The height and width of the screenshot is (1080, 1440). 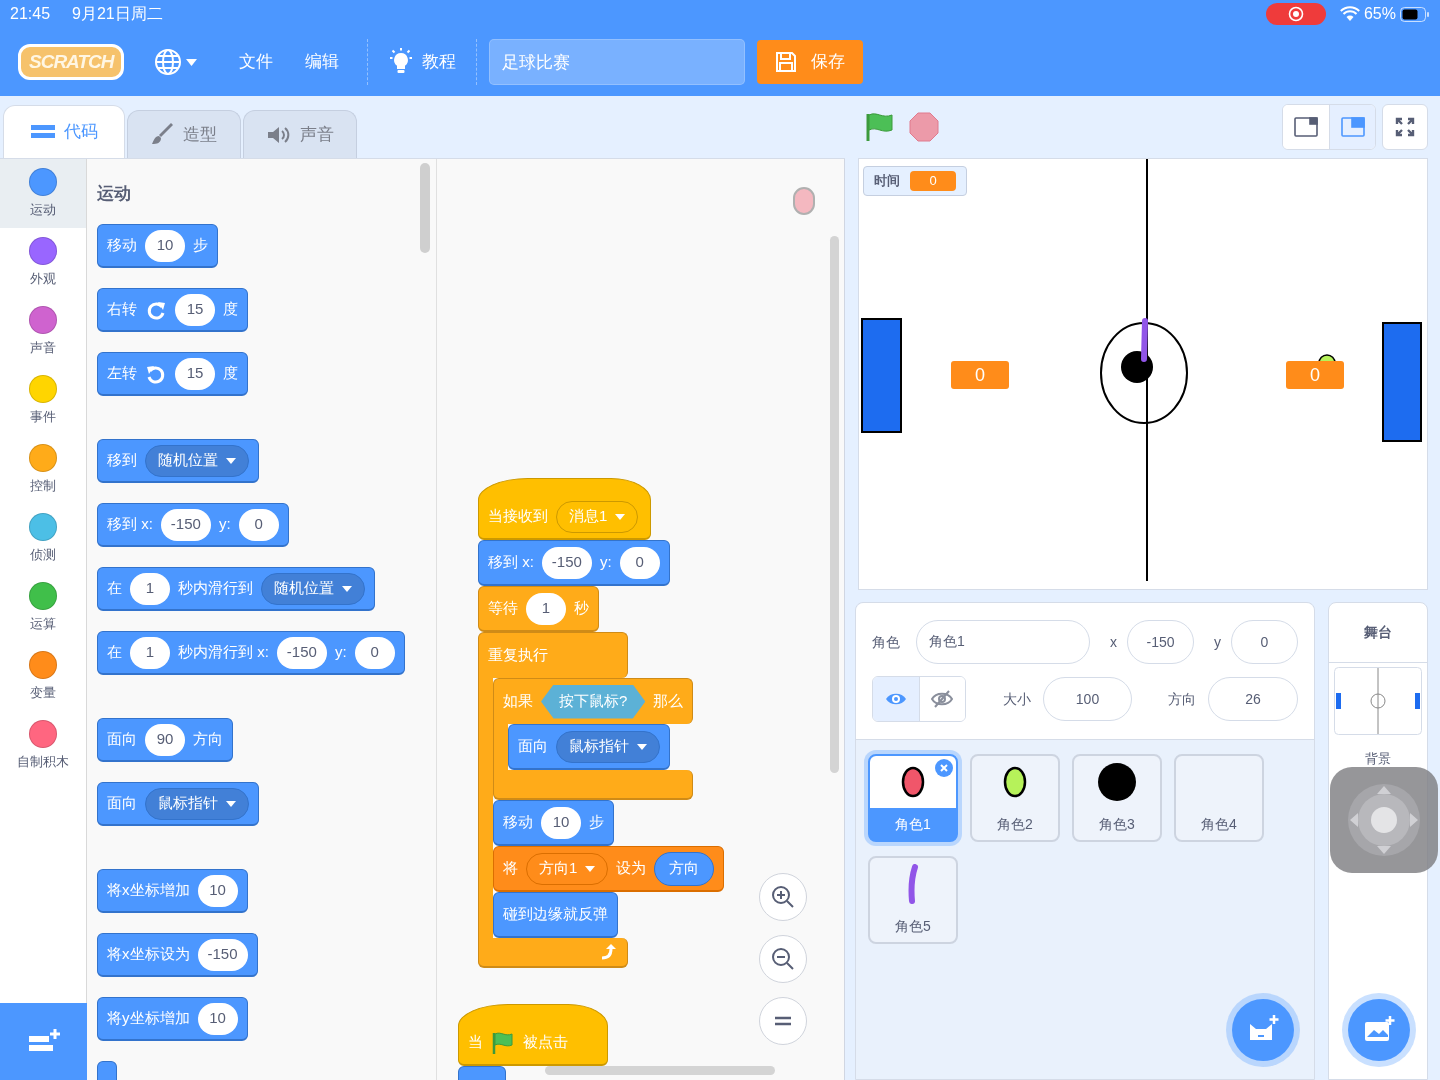 I want to click on x-field: -150, so click(x=1160, y=642).